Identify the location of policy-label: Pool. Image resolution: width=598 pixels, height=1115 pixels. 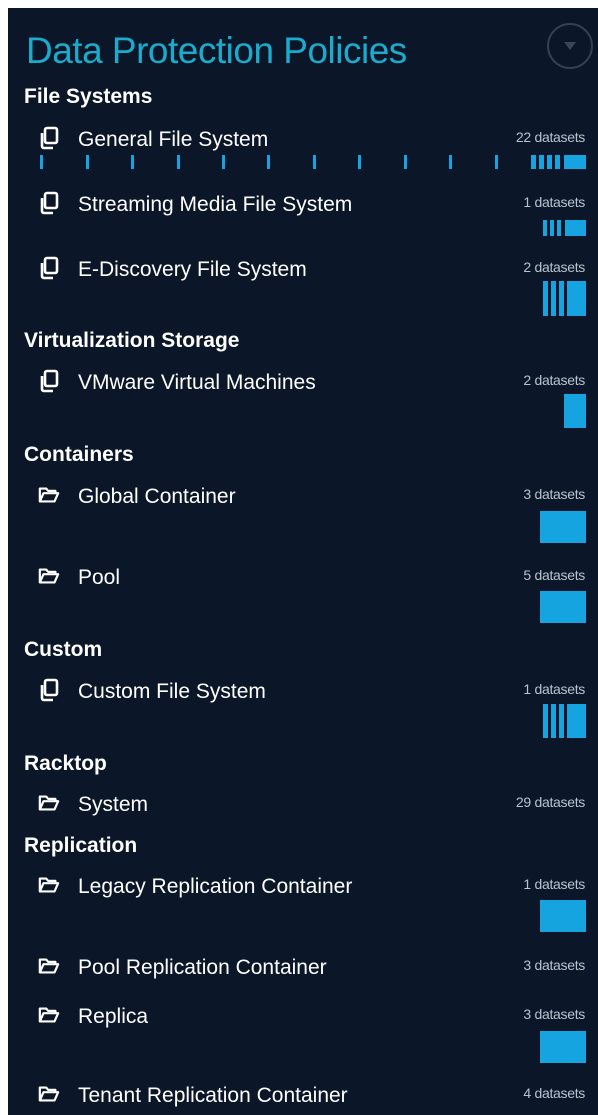
(99, 577).